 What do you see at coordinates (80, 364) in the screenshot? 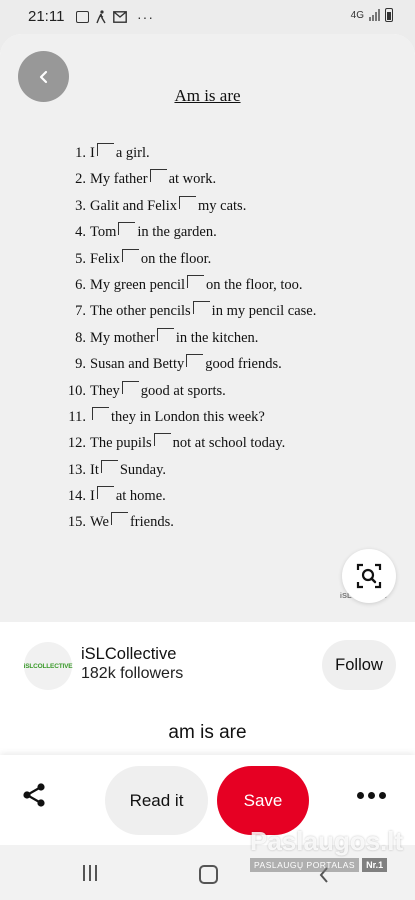
I see `item-number: 9.` at bounding box center [80, 364].